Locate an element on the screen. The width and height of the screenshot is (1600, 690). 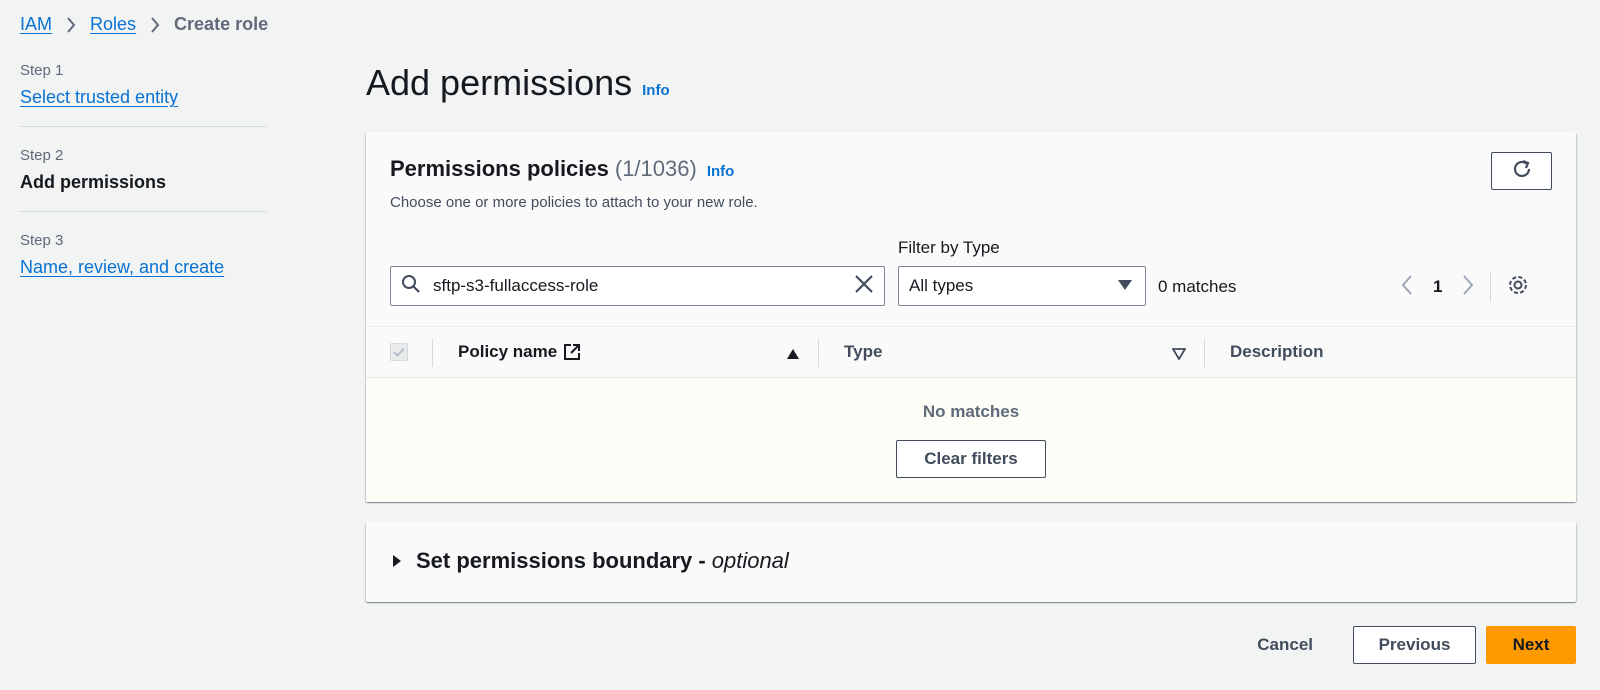
step-add-permissions-label: Add permissions is located at coordinates (93, 182).